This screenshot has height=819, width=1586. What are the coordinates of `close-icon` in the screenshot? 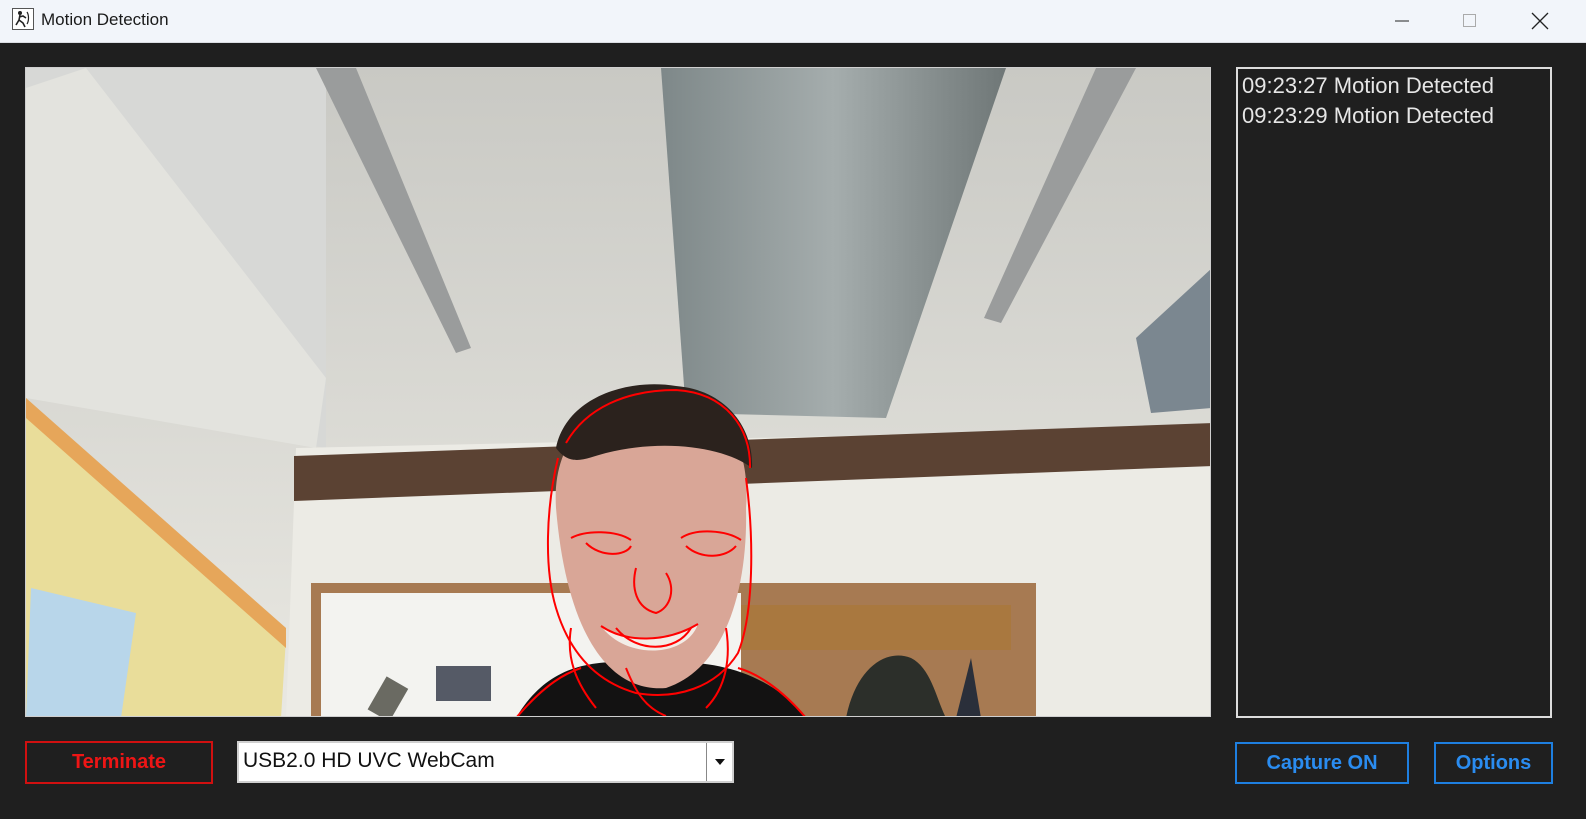 It's located at (1540, 21).